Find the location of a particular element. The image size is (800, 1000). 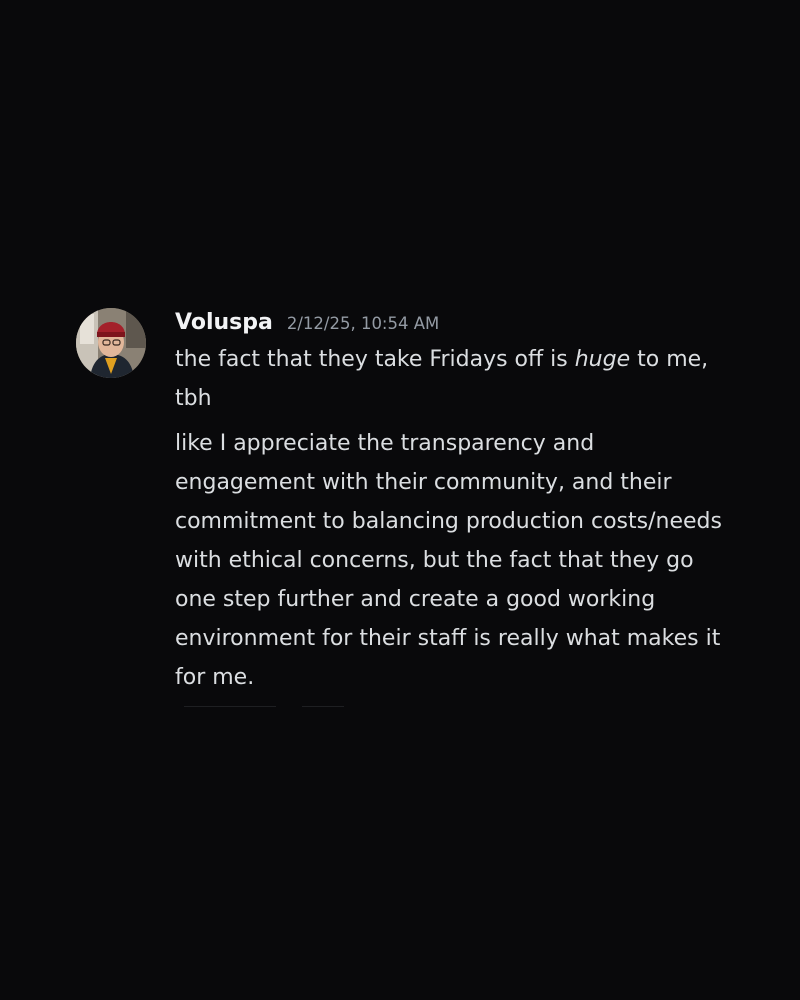

user-avatar is located at coordinates (111, 343).